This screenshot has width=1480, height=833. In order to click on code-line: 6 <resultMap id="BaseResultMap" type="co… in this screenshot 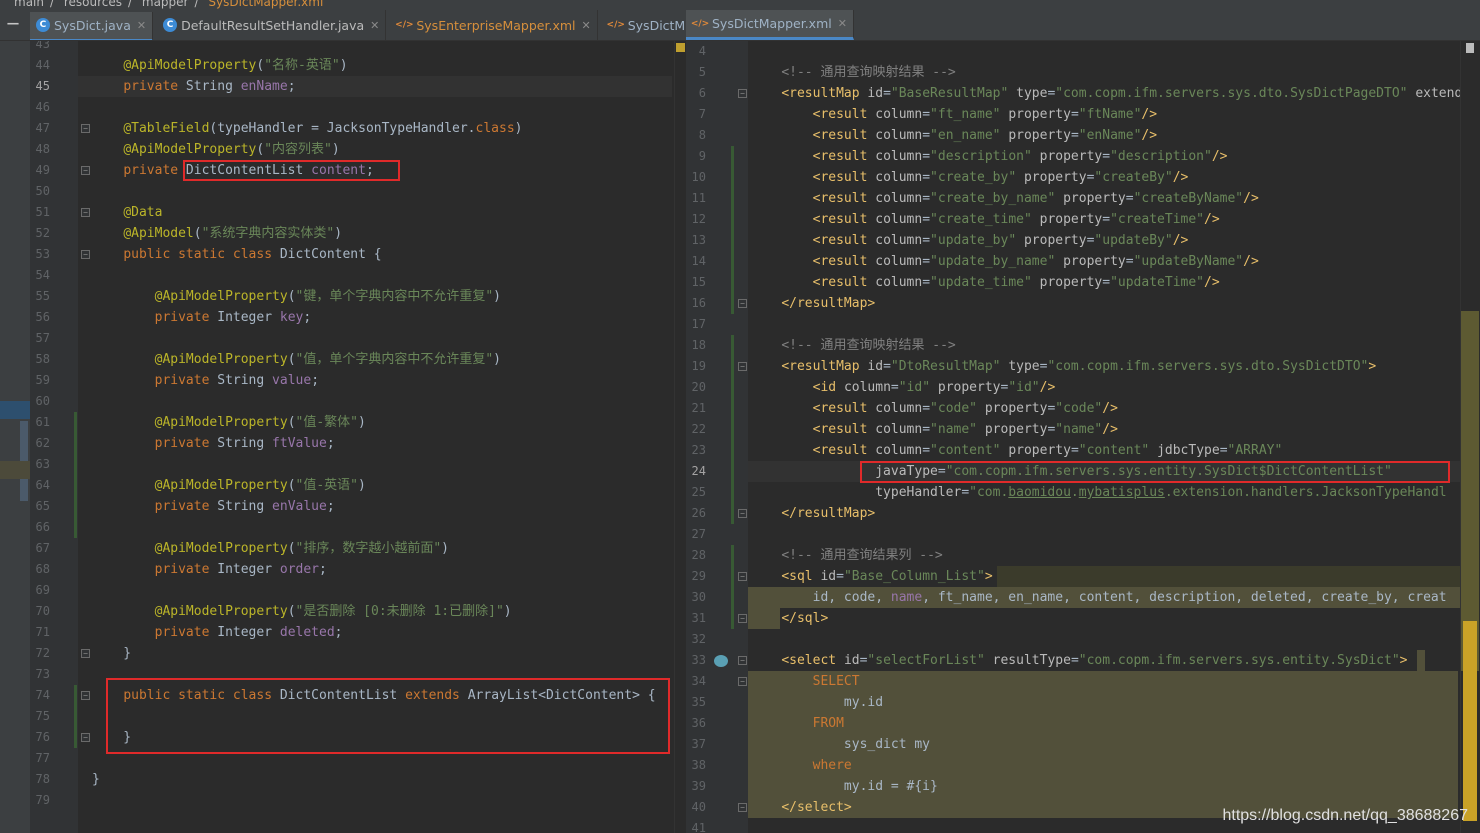, I will do `click(1084, 93)`.